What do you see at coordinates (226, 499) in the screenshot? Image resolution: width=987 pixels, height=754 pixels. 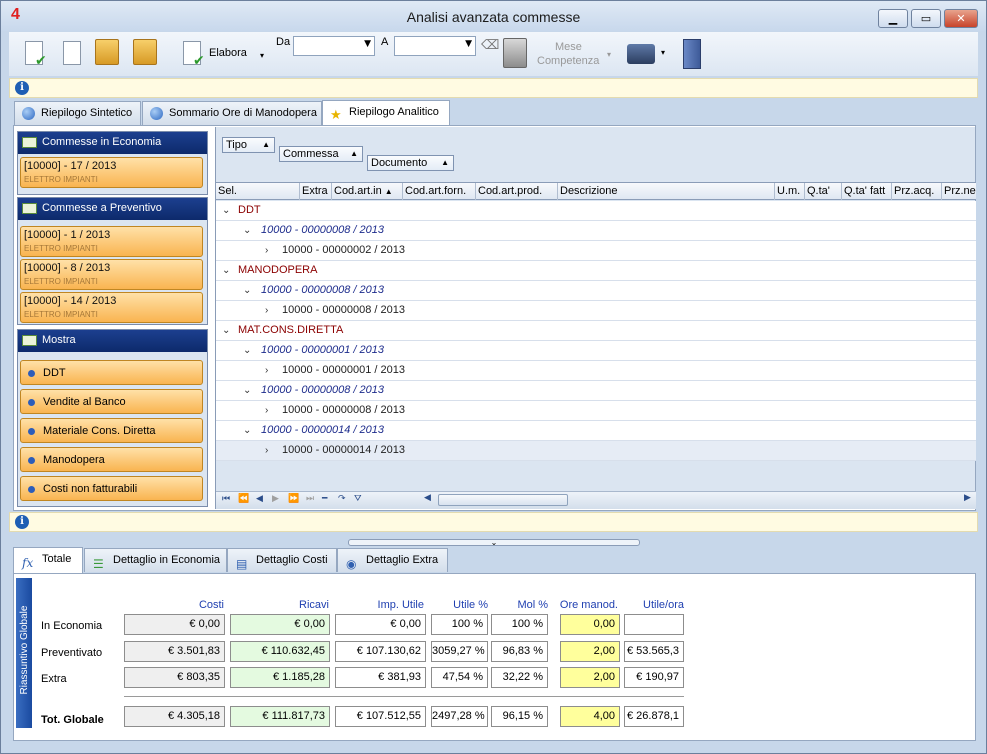 I see `first-page-icon: ⏮` at bounding box center [226, 499].